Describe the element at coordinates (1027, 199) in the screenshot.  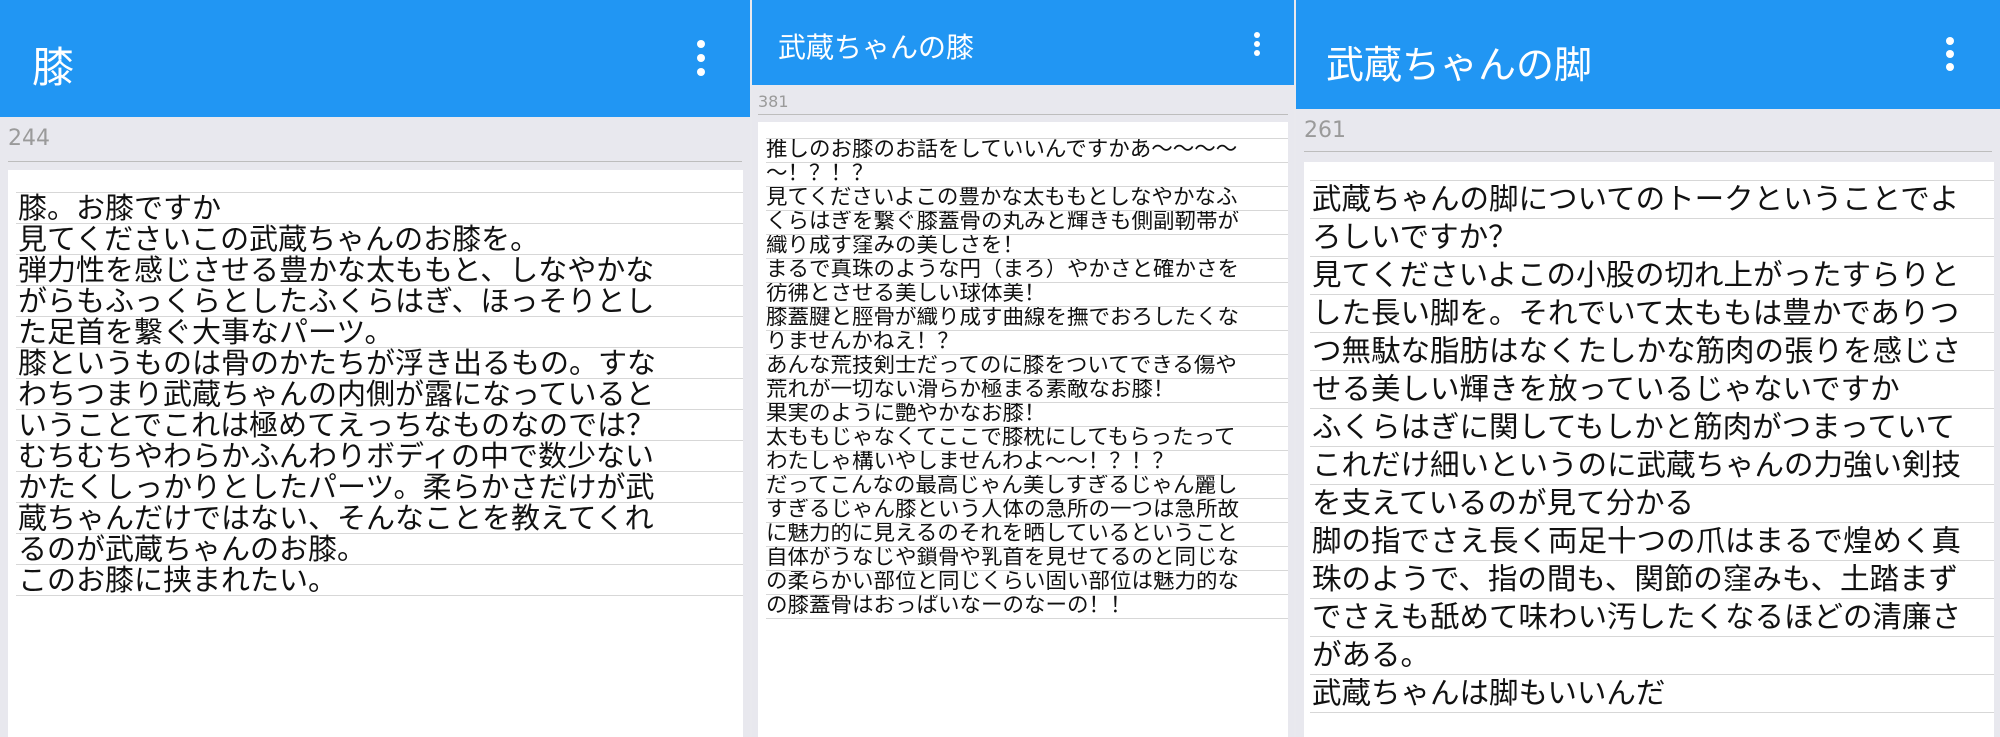
I see `note-line: 見てくださいよこの豊かな太ももとしなやかなふ` at that location.